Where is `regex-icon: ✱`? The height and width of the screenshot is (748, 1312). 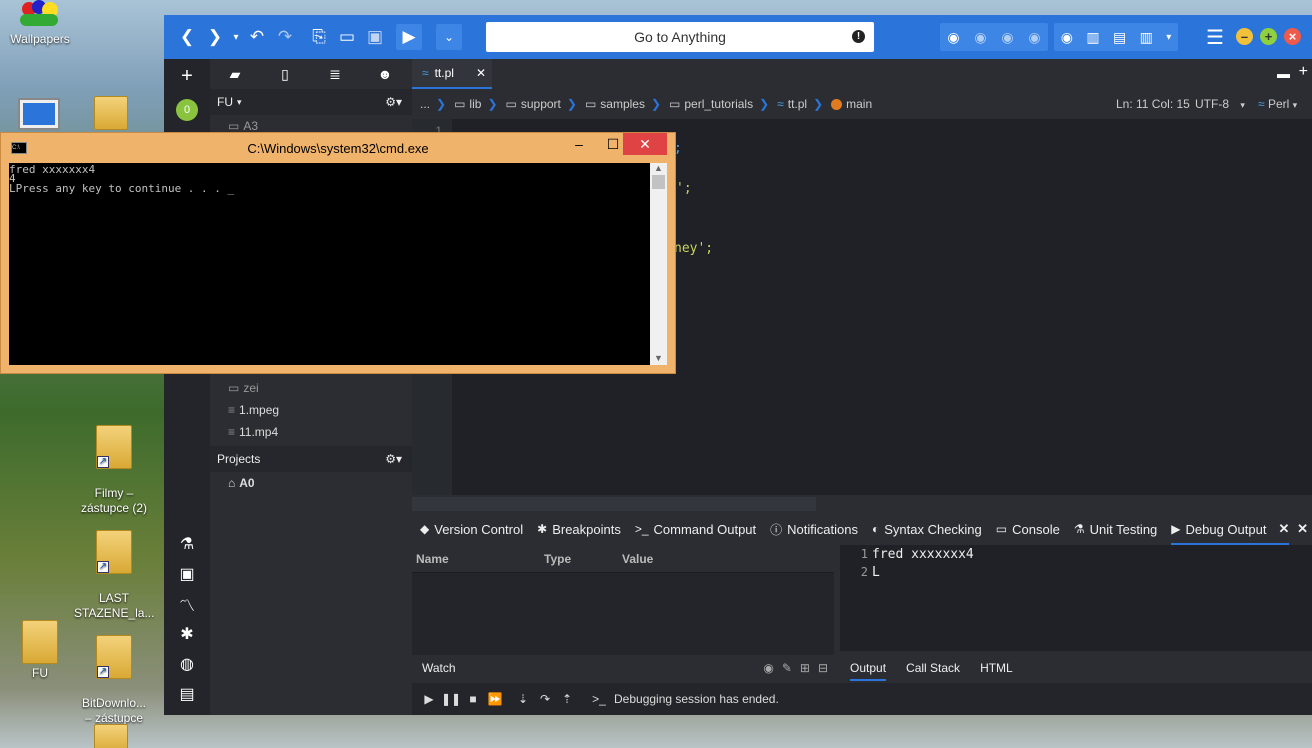 regex-icon: ✱ is located at coordinates (187, 634).